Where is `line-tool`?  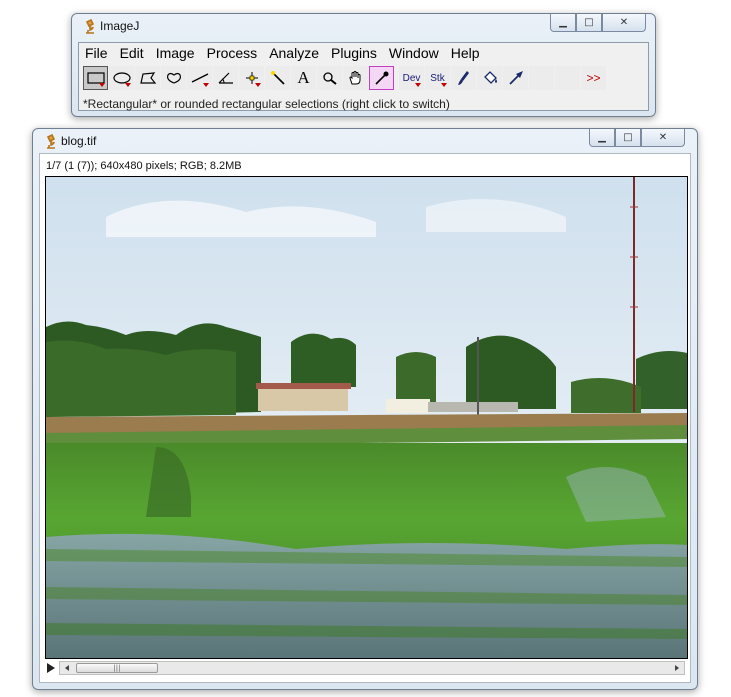
line-tool is located at coordinates (199, 78).